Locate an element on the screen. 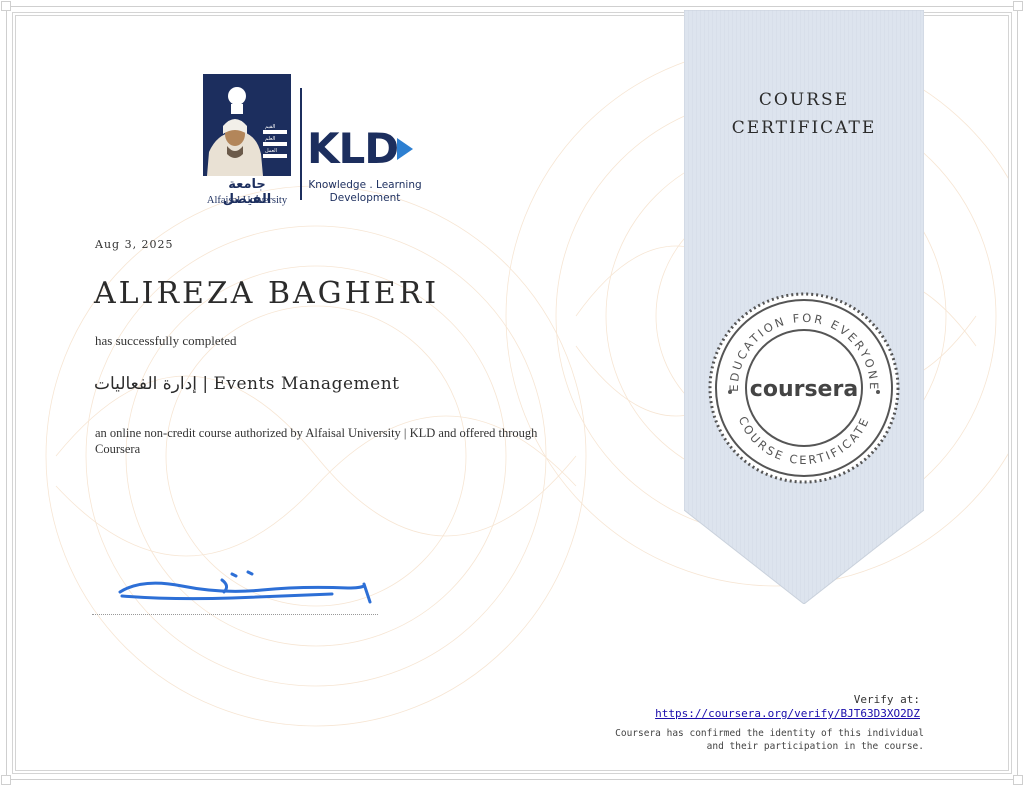 This screenshot has width=1024, height=786. kld-letters: KLD is located at coordinates (353, 148).